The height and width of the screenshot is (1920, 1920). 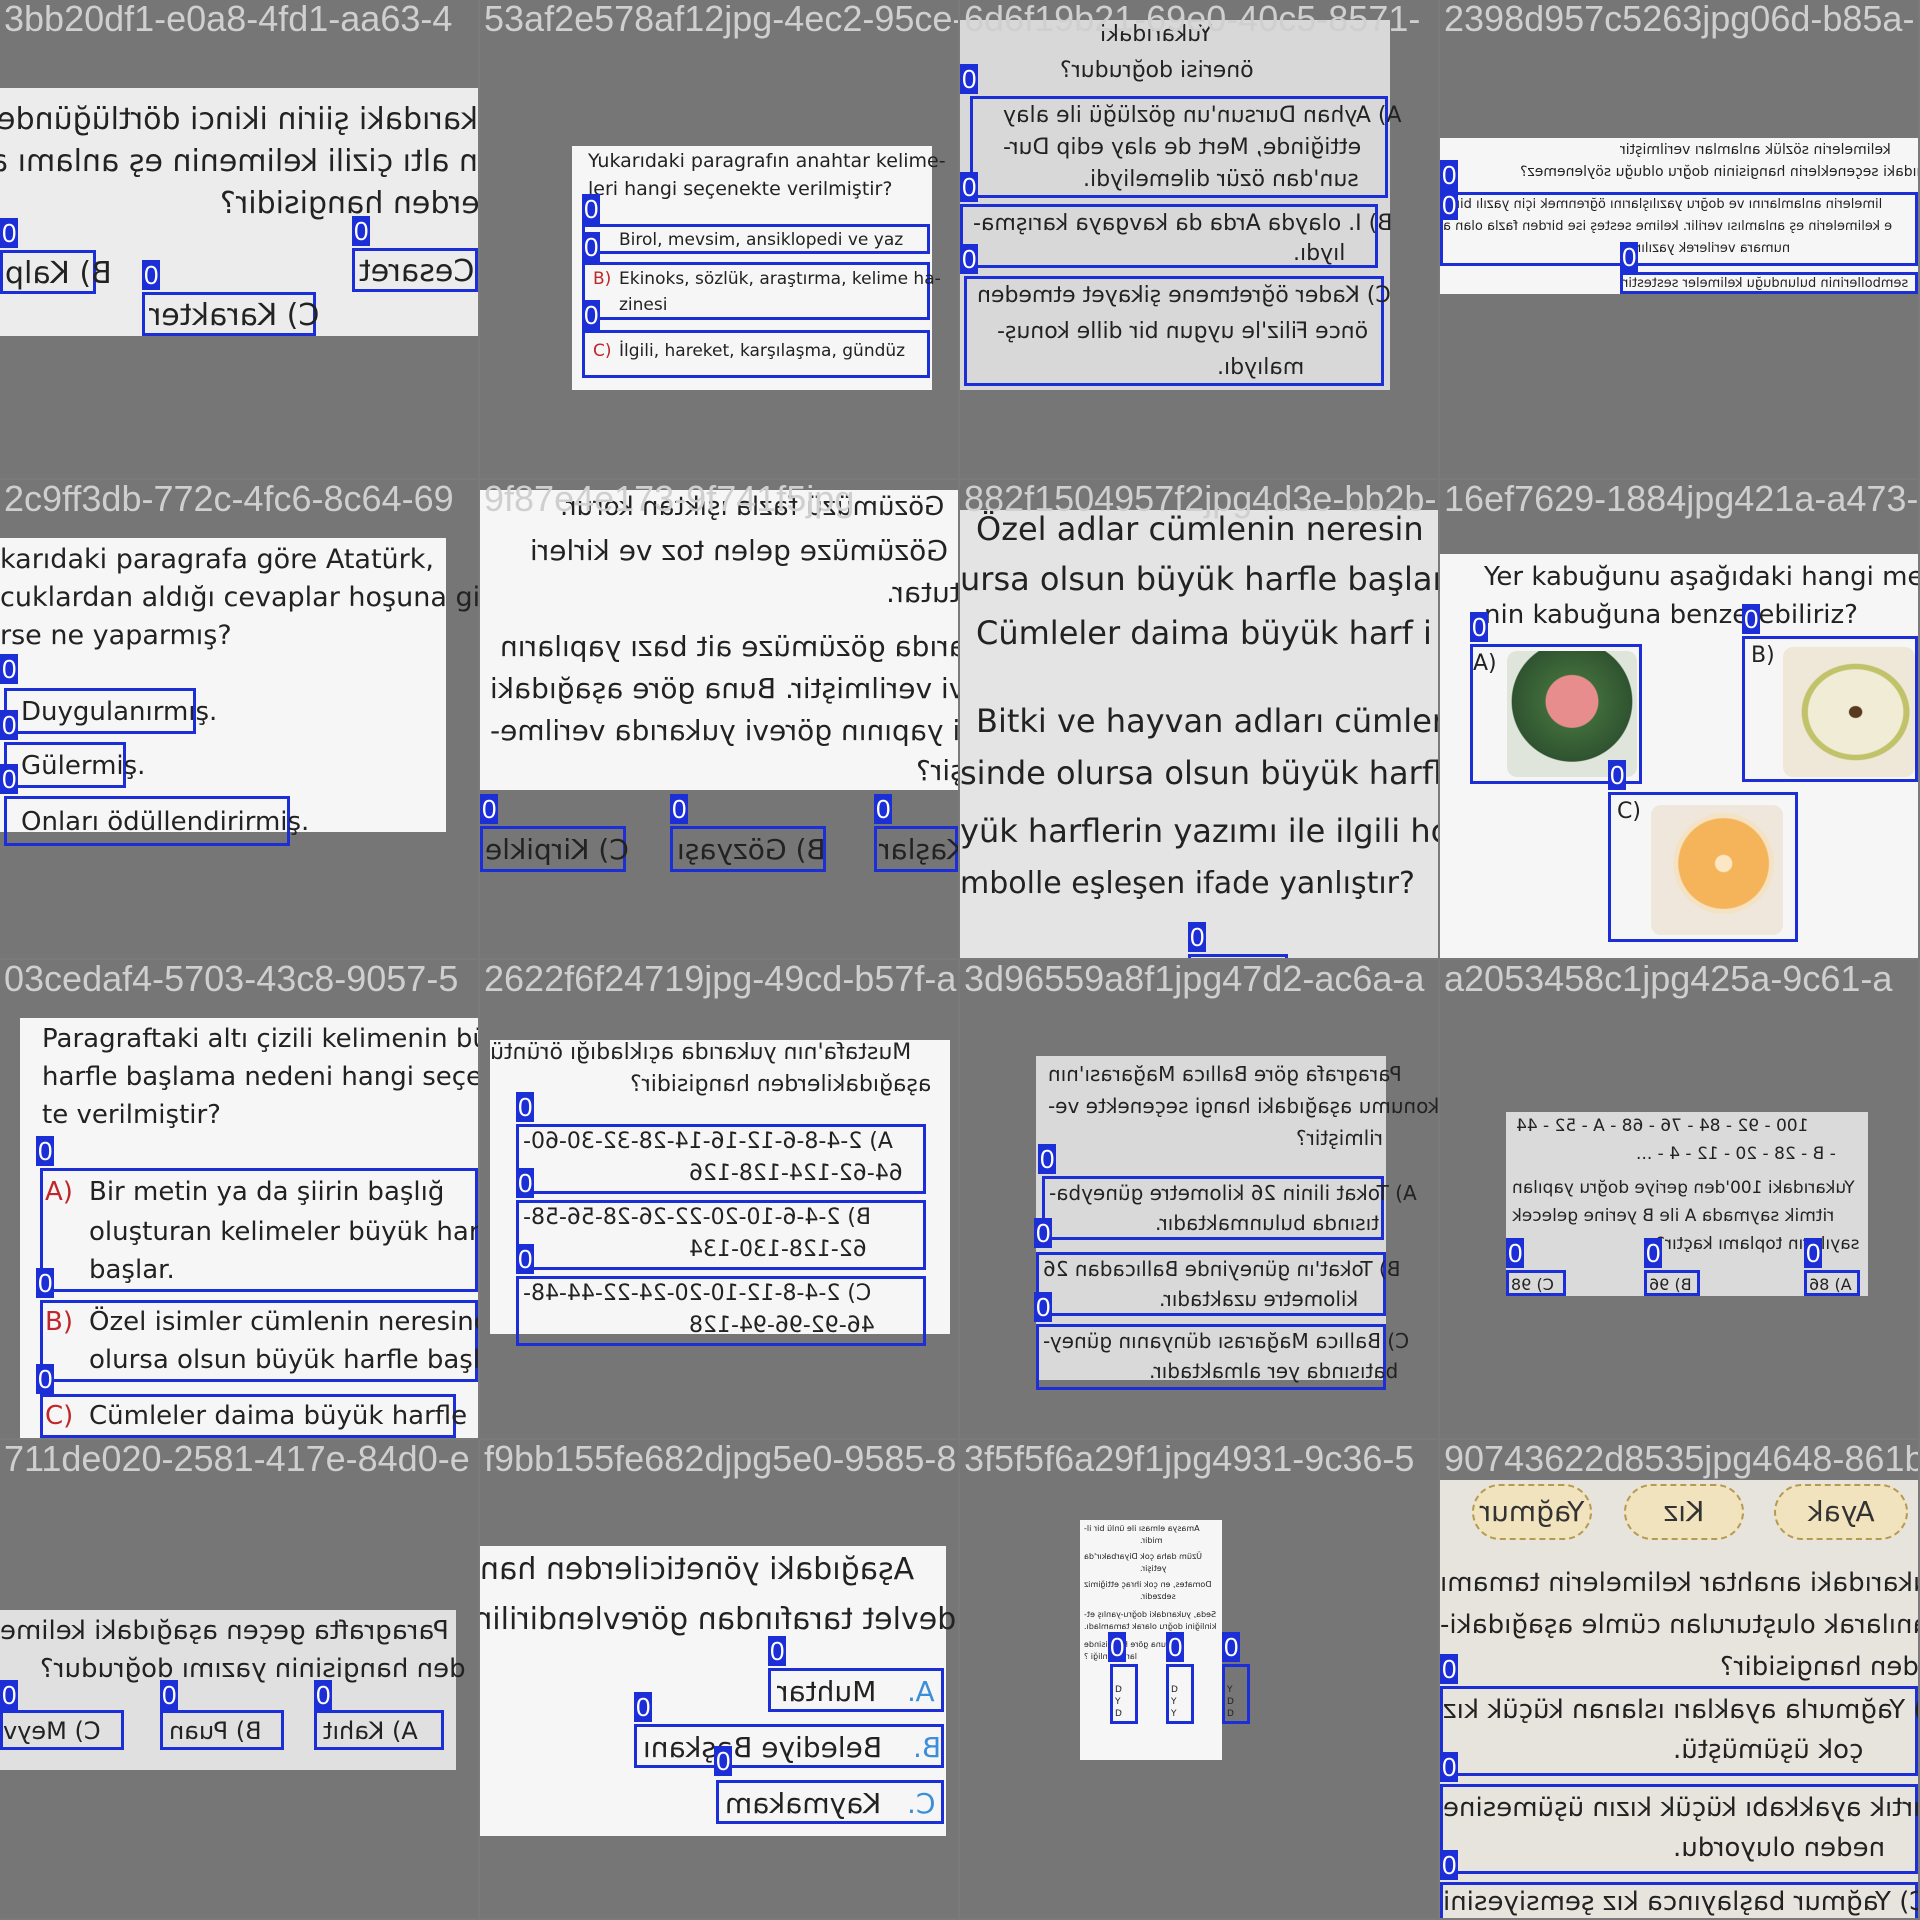 I want to click on answer-option: C) Meyv, so click(x=62, y=1730).